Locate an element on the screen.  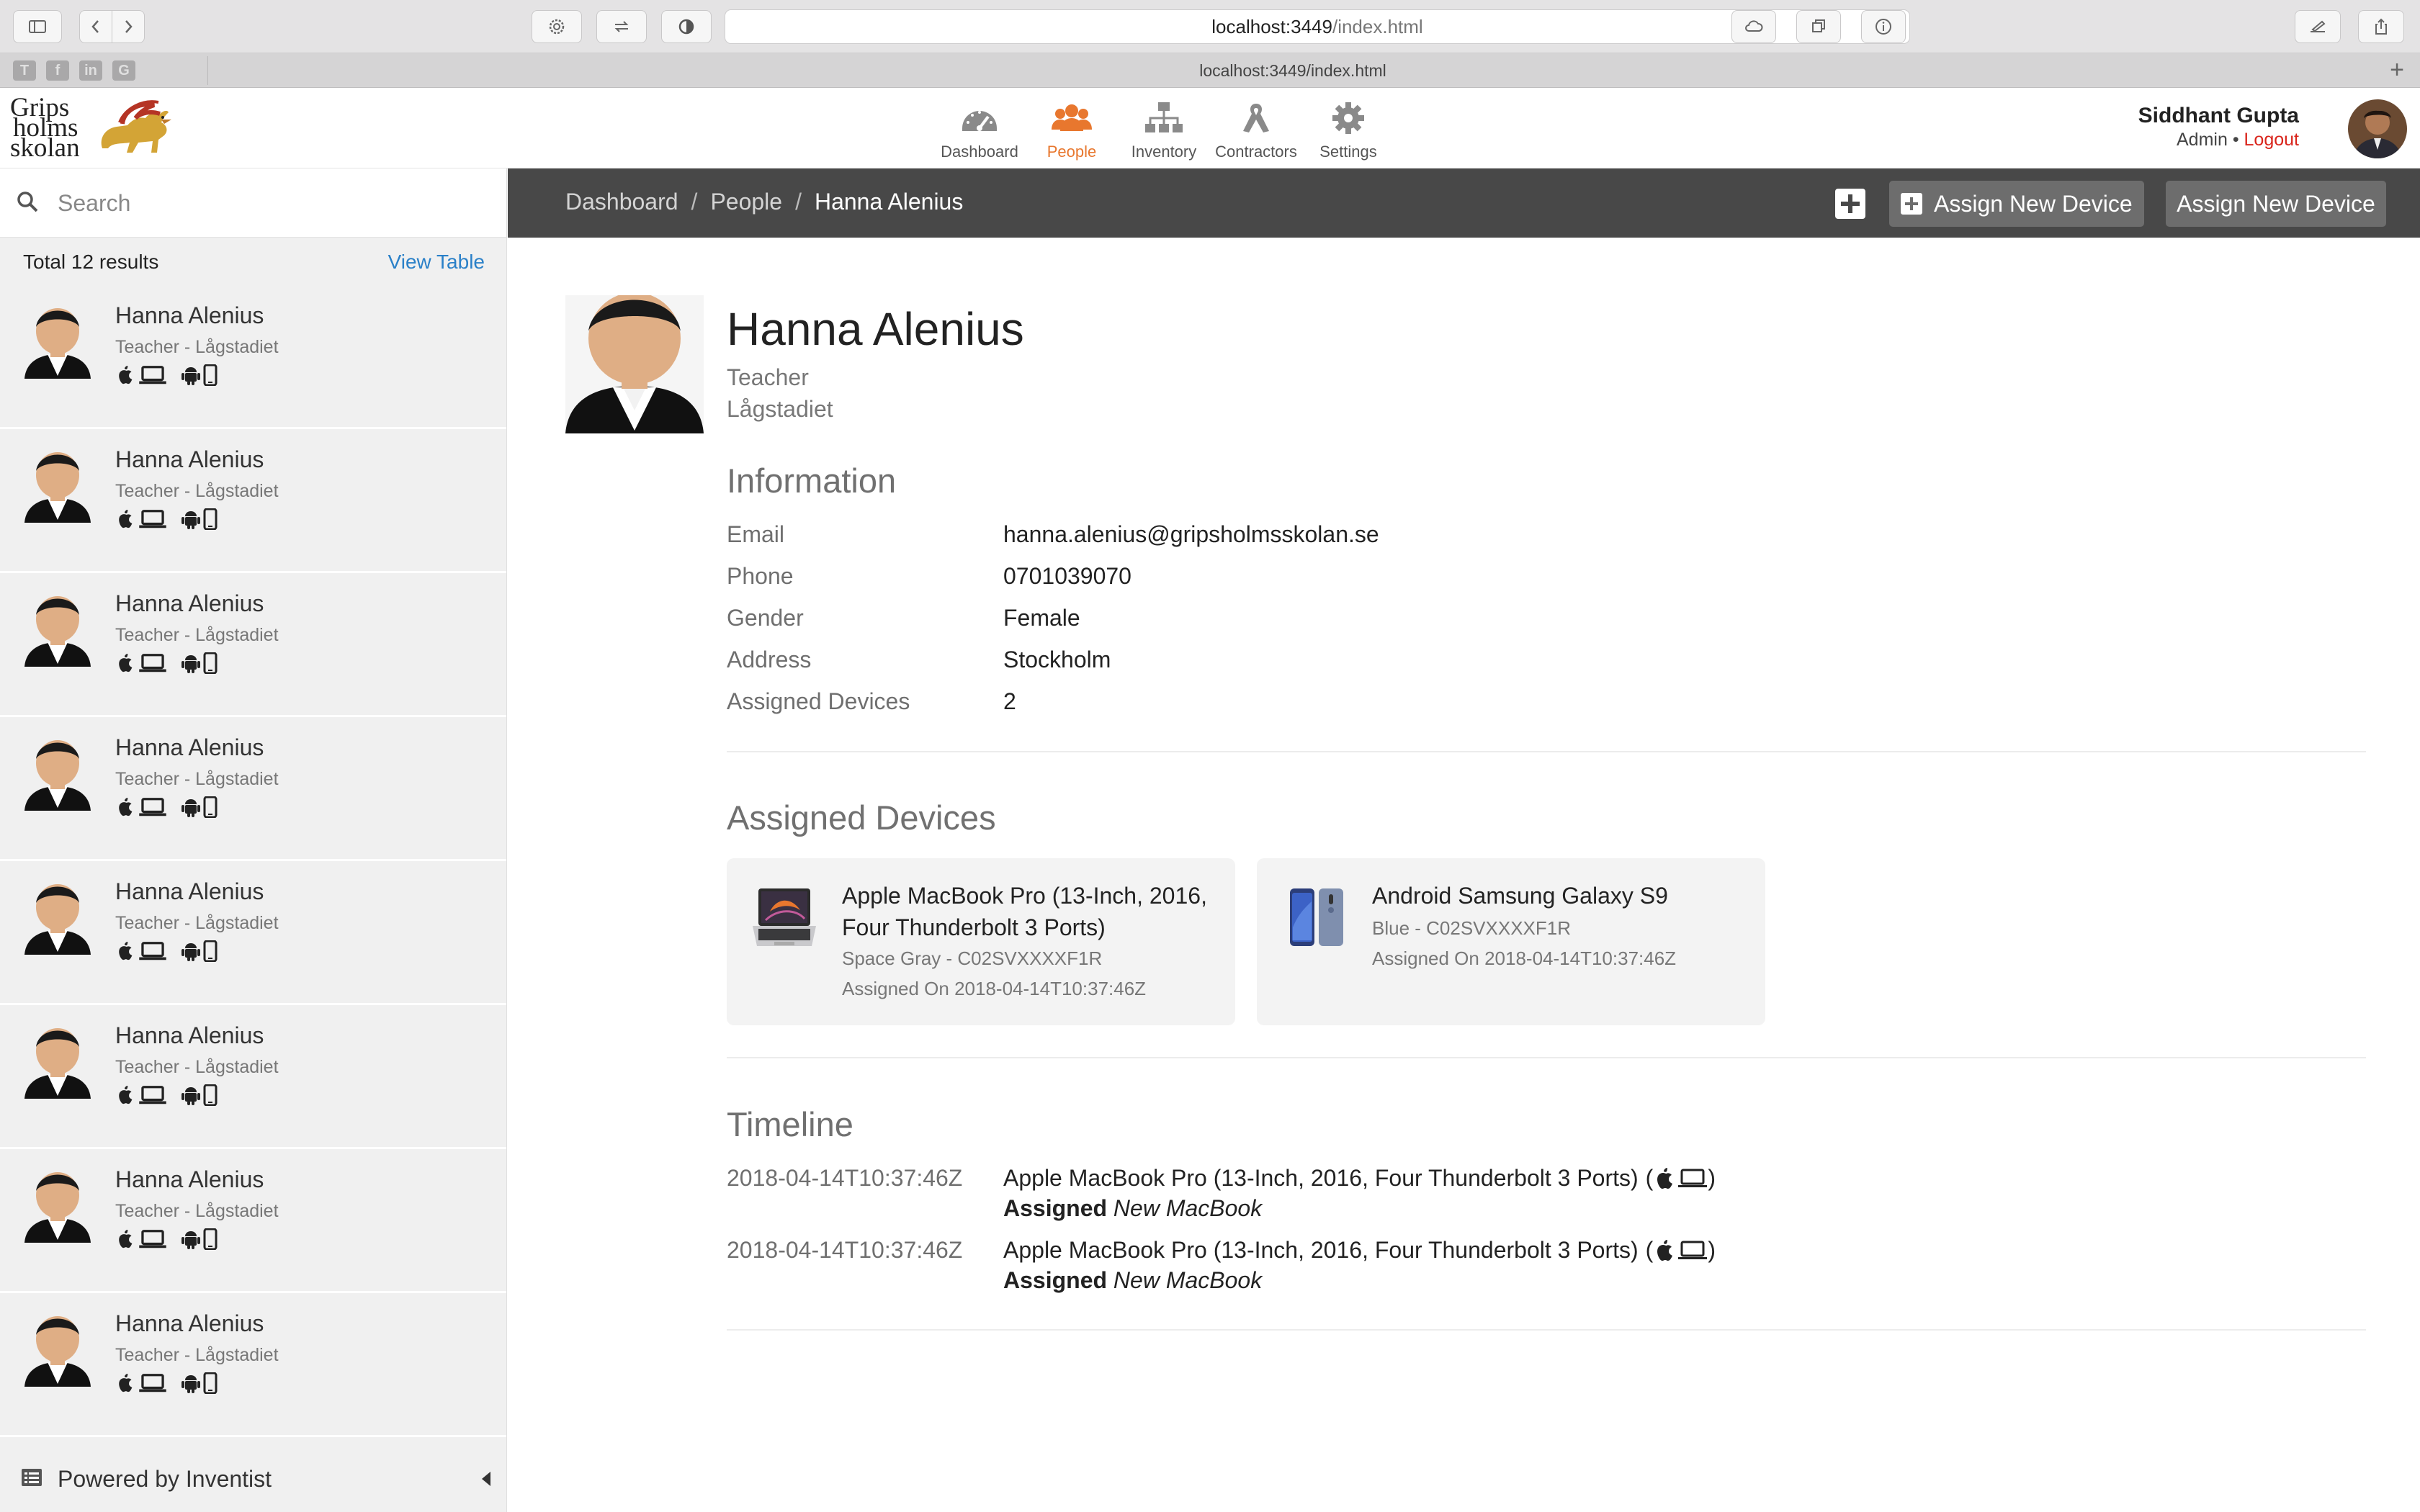
view-table-link: View Table is located at coordinates (436, 262).